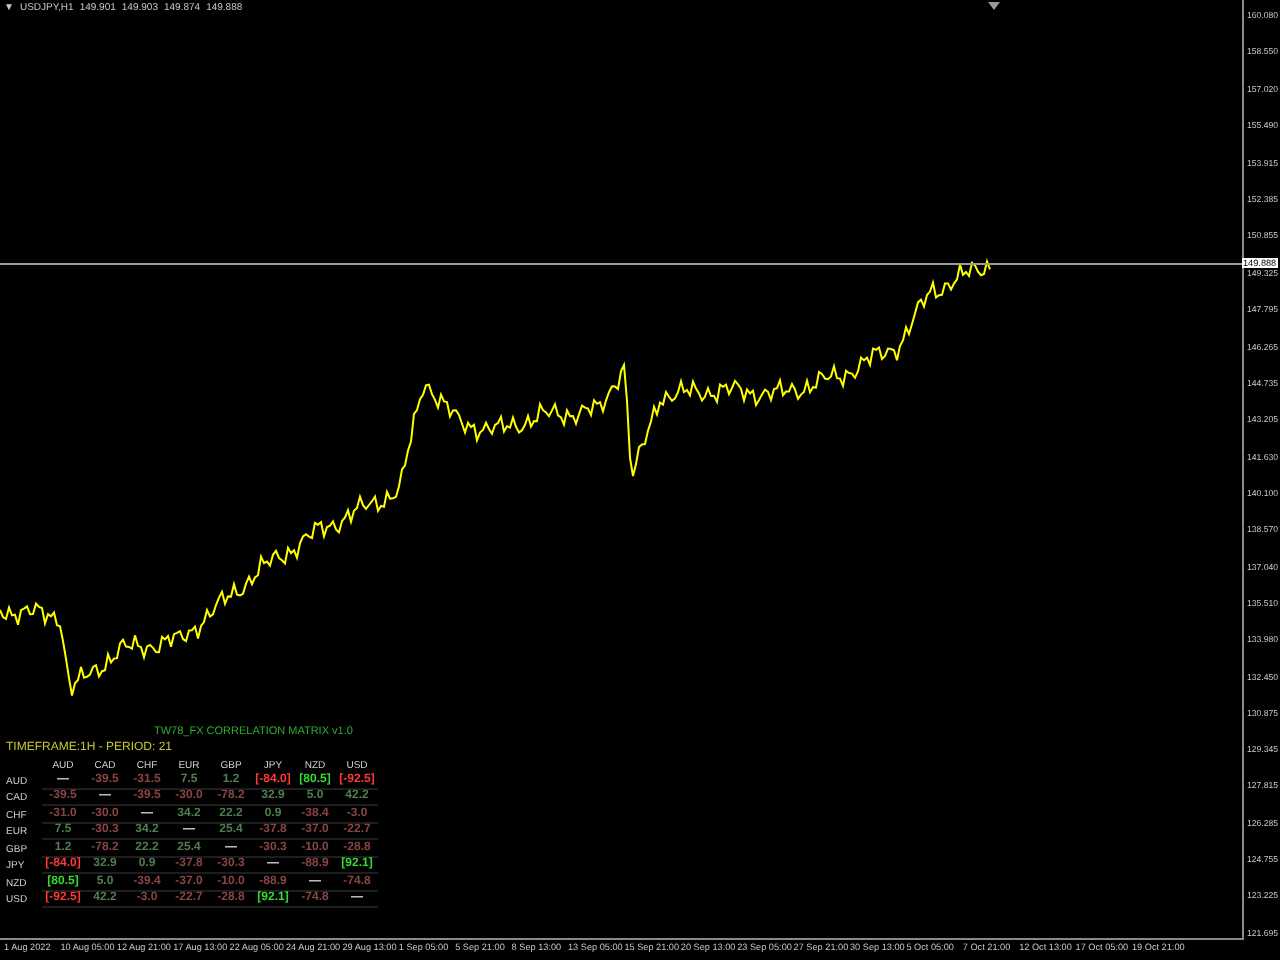  Describe the element at coordinates (994, 6) in the screenshot. I see `chart-shift-marker-icon` at that location.